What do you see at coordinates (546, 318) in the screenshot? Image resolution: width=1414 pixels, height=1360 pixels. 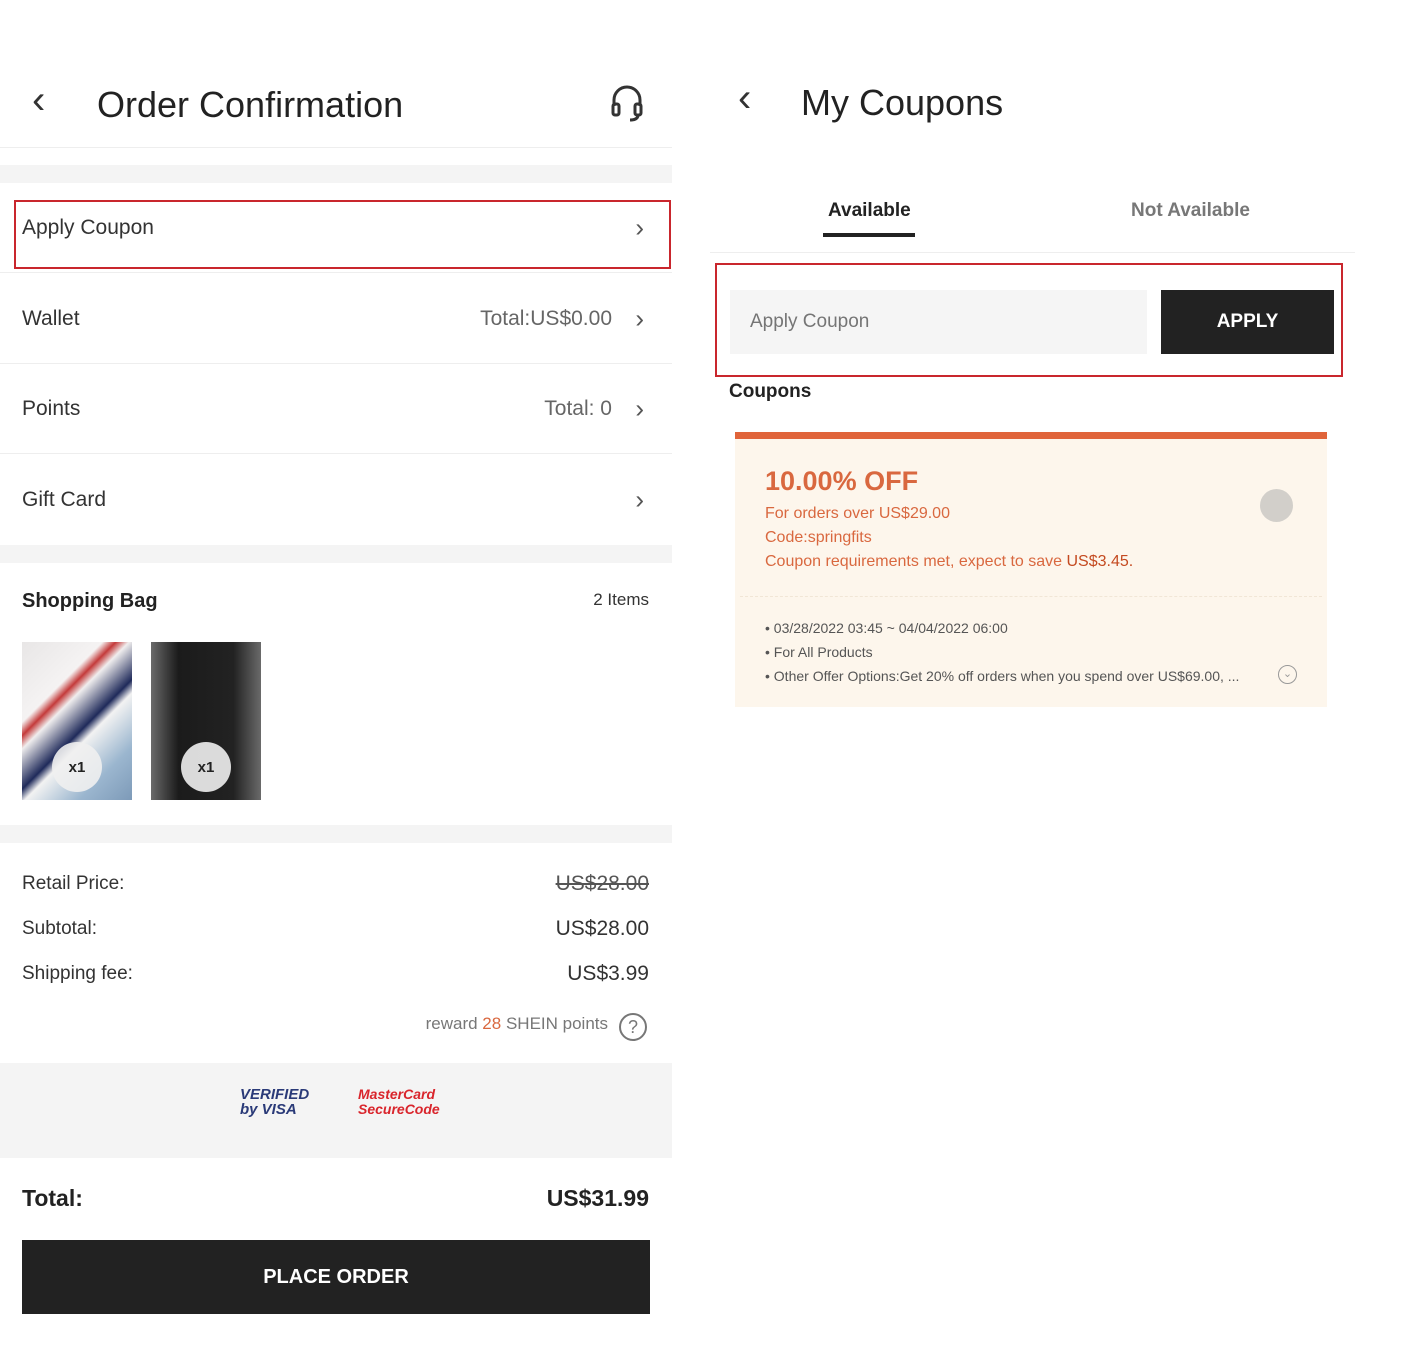 I see `row-value: Total:US$0.00` at bounding box center [546, 318].